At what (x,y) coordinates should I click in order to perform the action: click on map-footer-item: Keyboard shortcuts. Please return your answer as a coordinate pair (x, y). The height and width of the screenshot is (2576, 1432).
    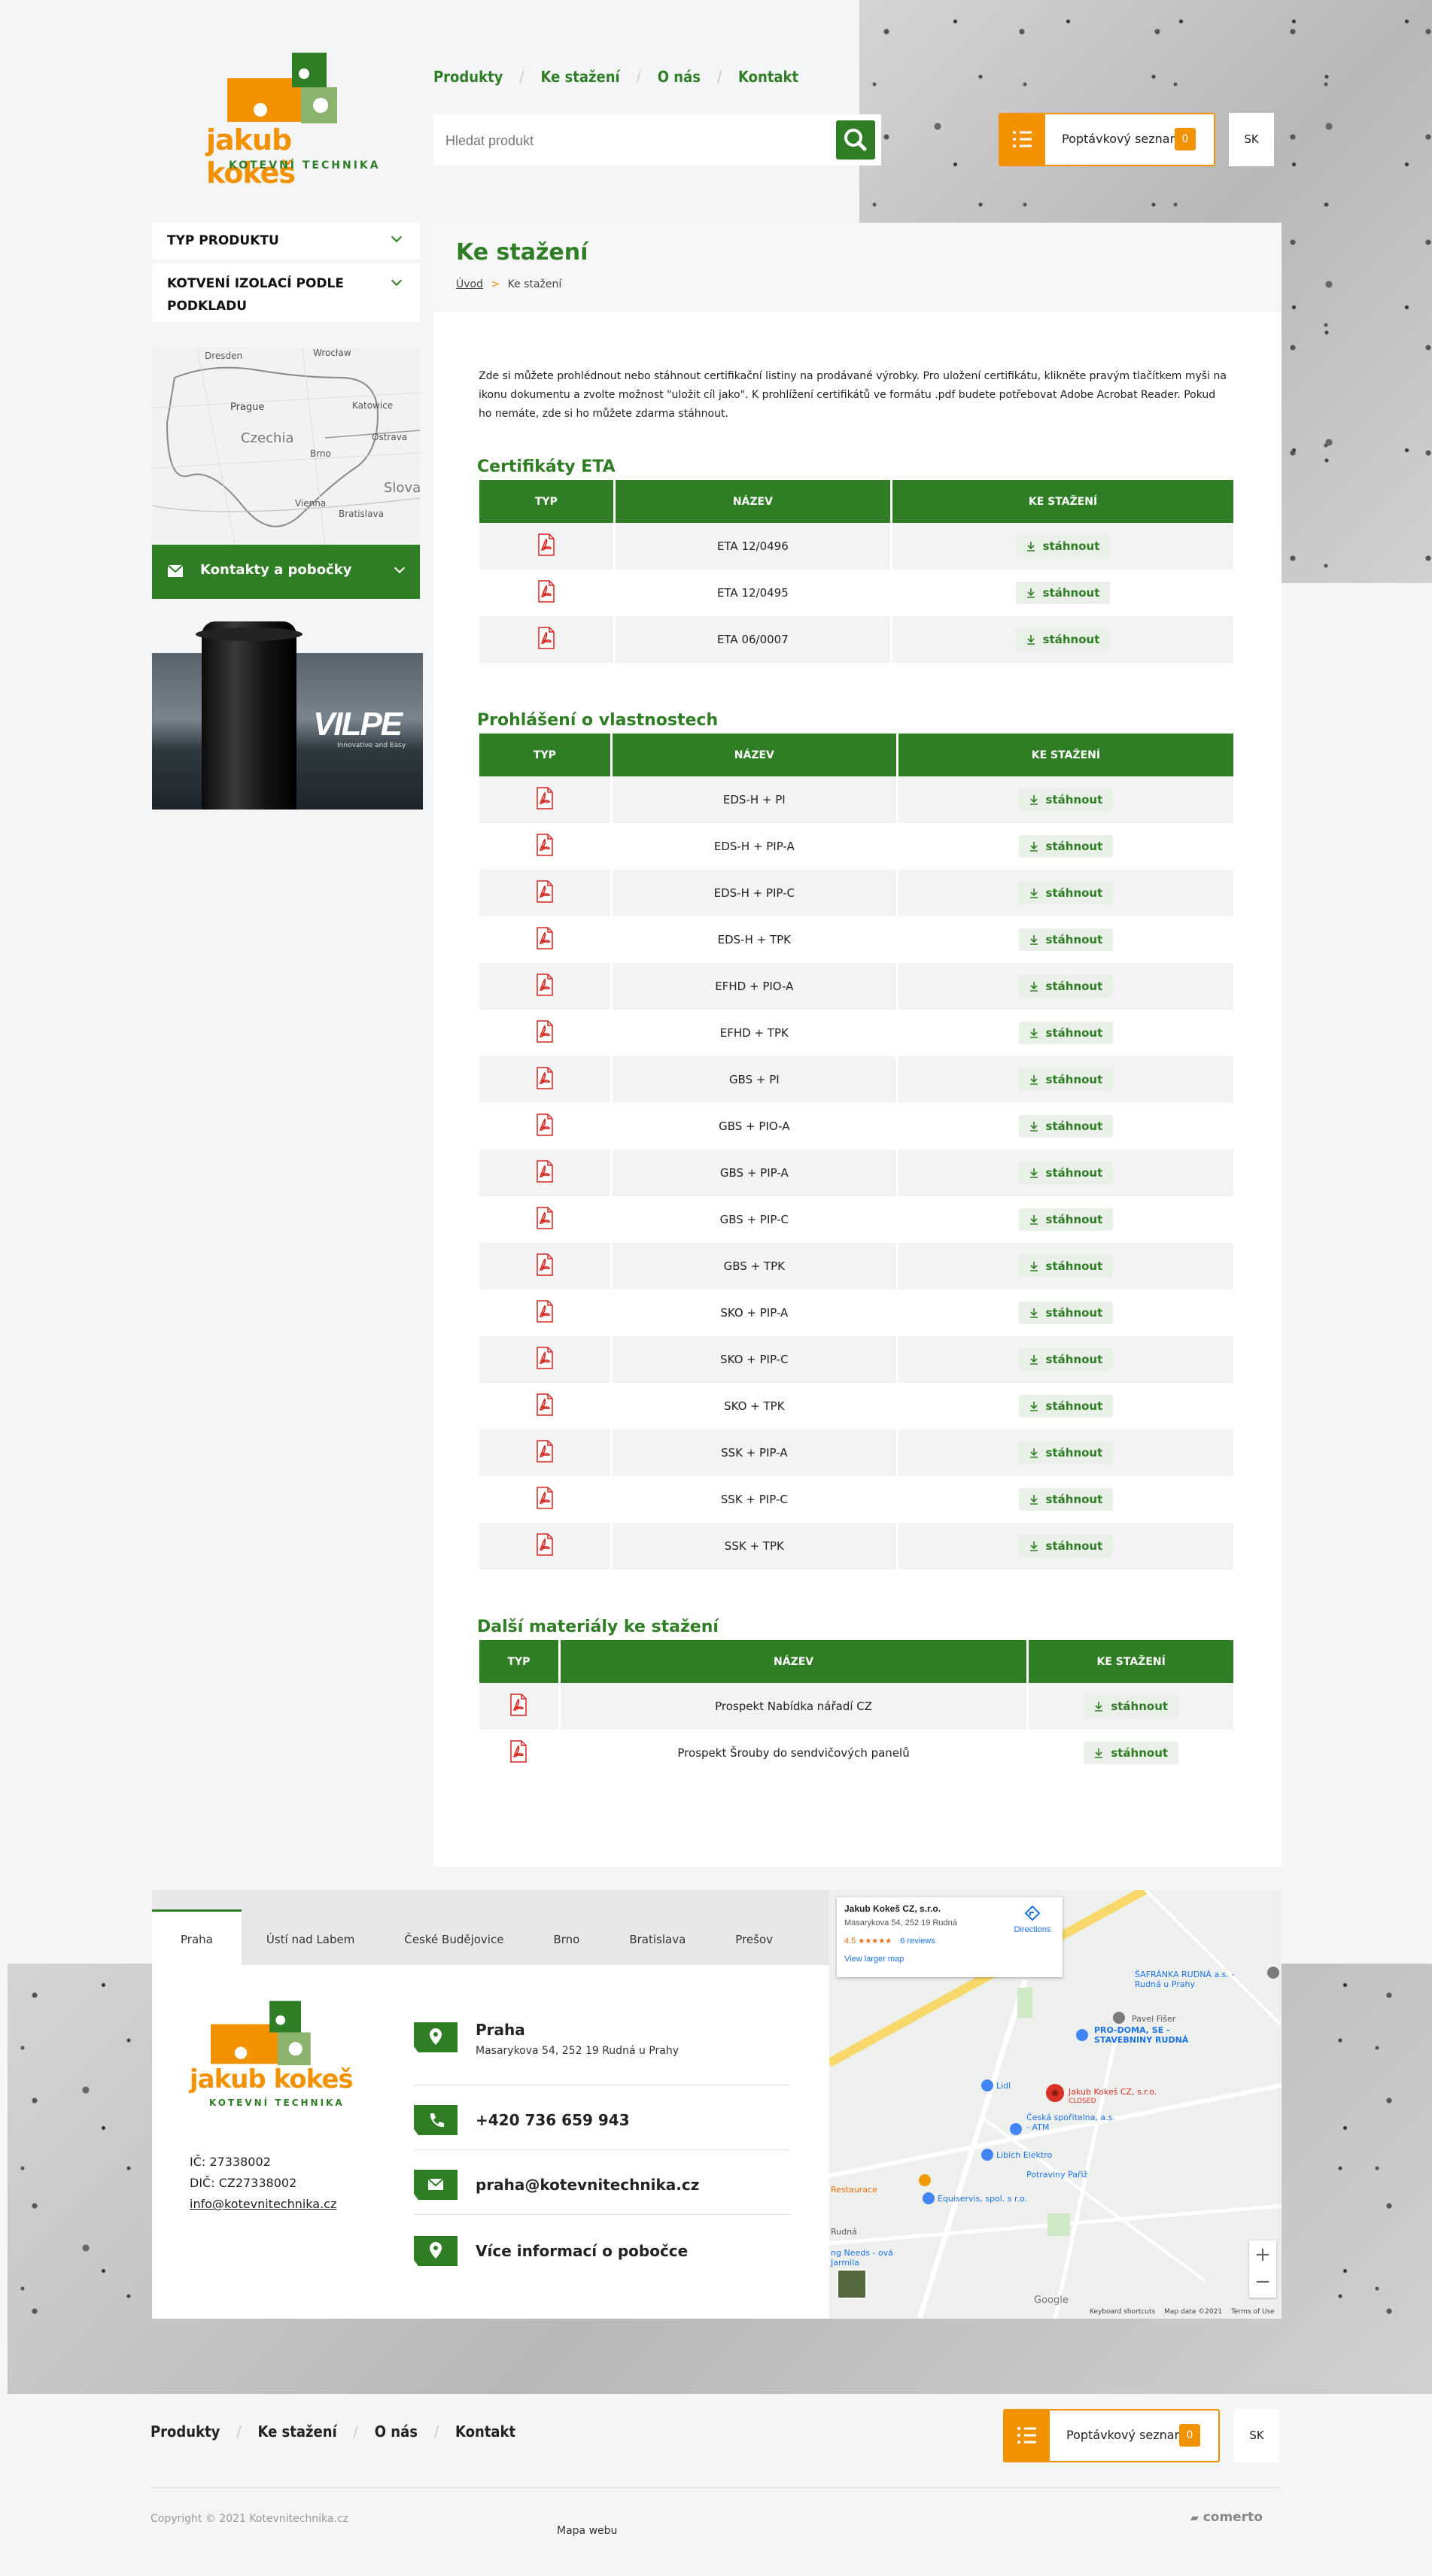
    Looking at the image, I should click on (1122, 2312).